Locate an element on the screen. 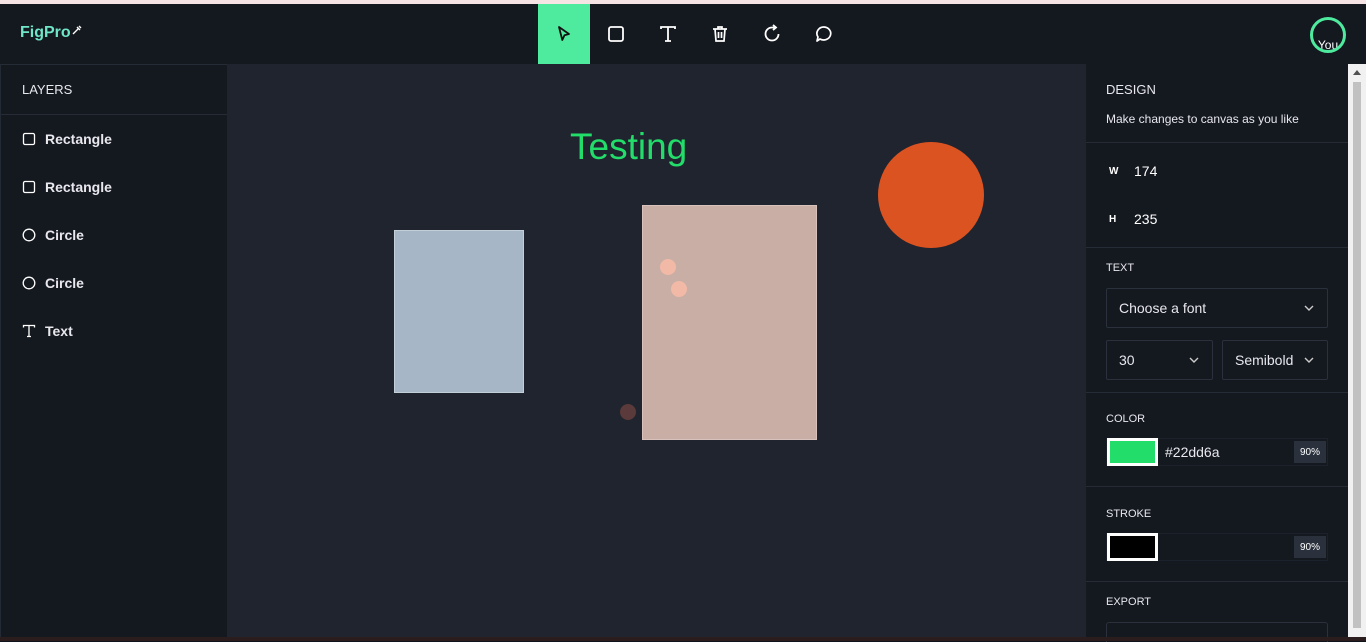 This screenshot has height=642, width=1366. select-tool-button is located at coordinates (564, 34).